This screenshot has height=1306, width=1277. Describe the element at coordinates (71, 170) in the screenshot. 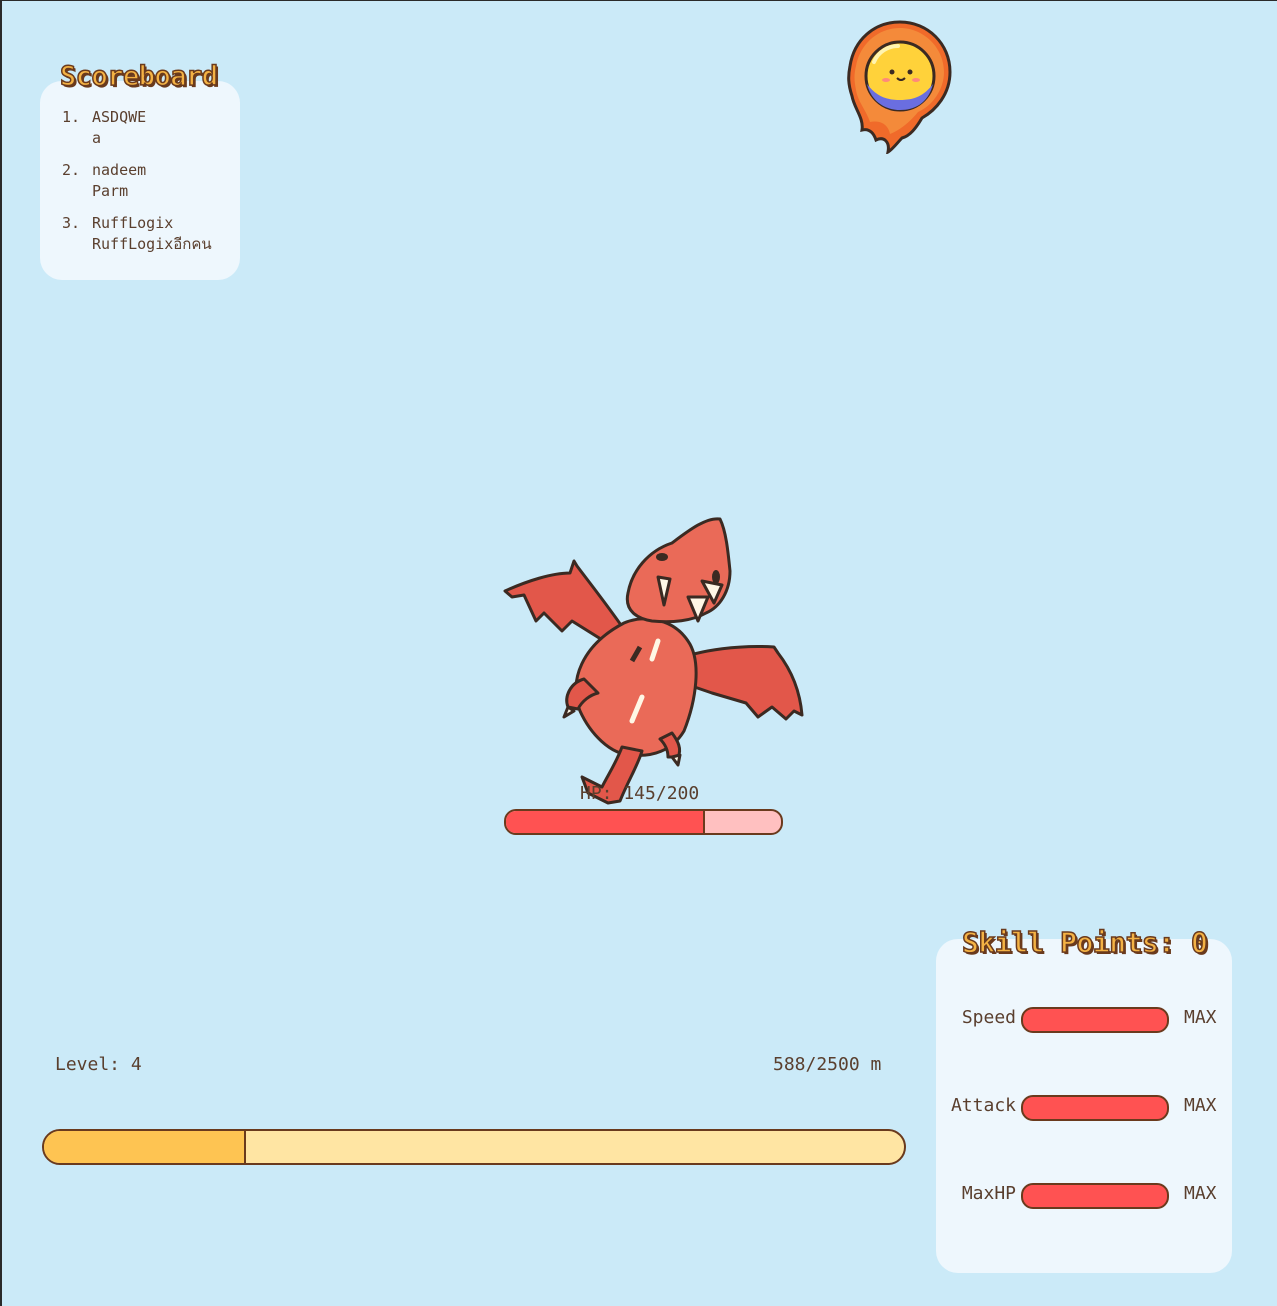

I see `scoreboard-rank: 2.` at that location.